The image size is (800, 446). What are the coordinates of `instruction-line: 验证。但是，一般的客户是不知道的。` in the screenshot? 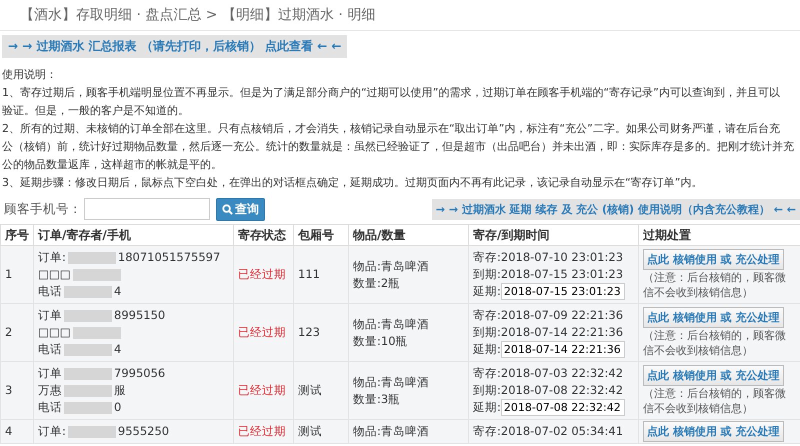 It's located at (96, 111).